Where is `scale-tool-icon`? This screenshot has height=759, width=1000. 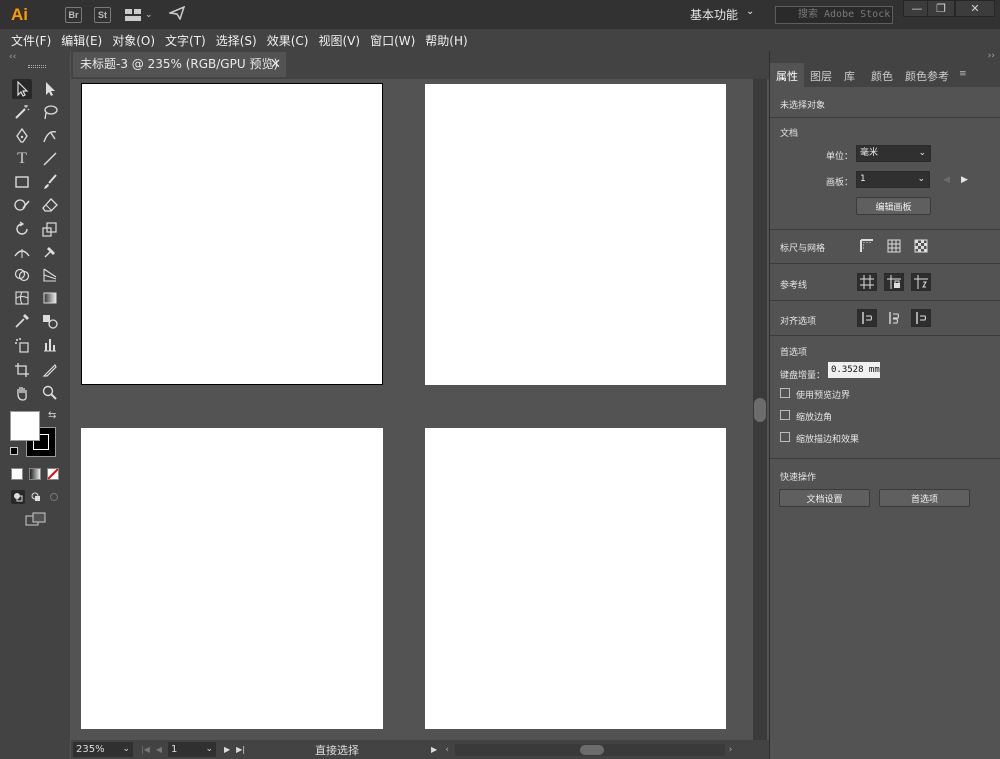
scale-tool-icon is located at coordinates (50, 229).